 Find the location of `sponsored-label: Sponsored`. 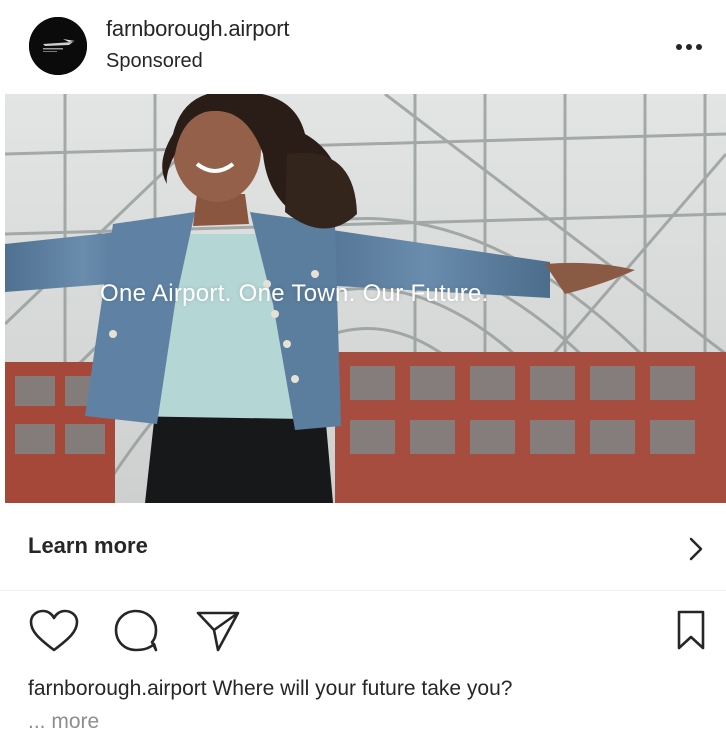

sponsored-label: Sponsored is located at coordinates (154, 61).